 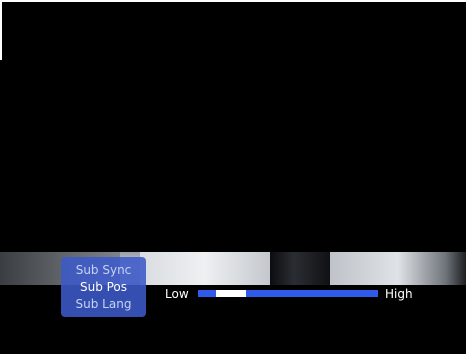 I want to click on slider-high-label: High, so click(x=399, y=294).